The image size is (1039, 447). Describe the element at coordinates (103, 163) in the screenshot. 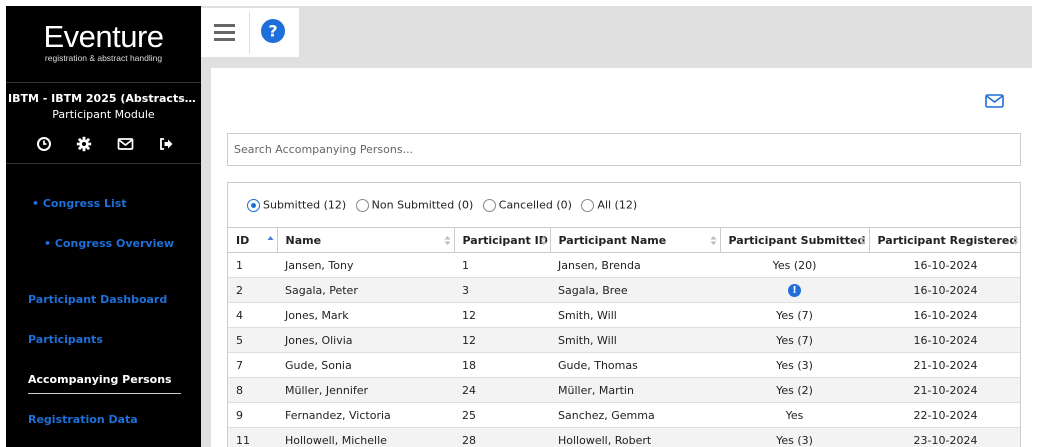

I see `sidebar-divider` at that location.